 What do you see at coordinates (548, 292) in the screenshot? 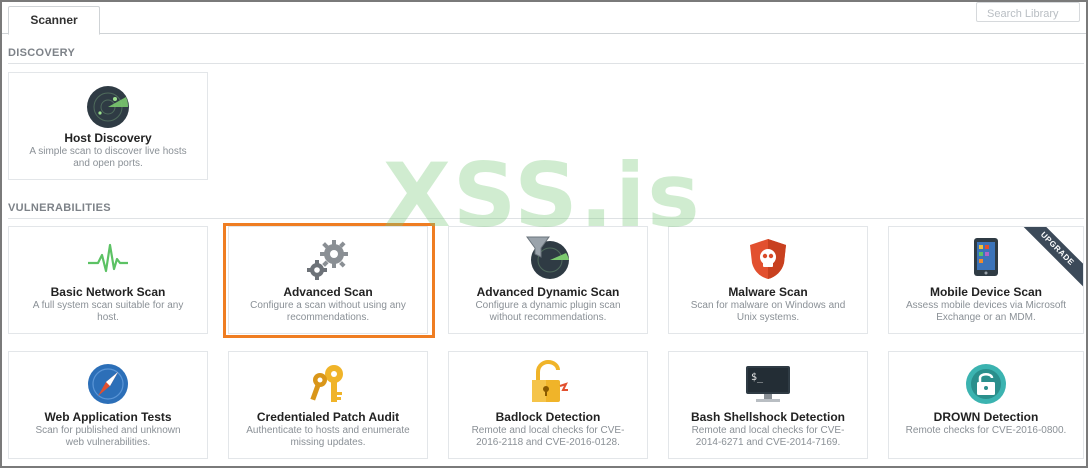
I see `card-title: Advanced Dynamic Scan` at bounding box center [548, 292].